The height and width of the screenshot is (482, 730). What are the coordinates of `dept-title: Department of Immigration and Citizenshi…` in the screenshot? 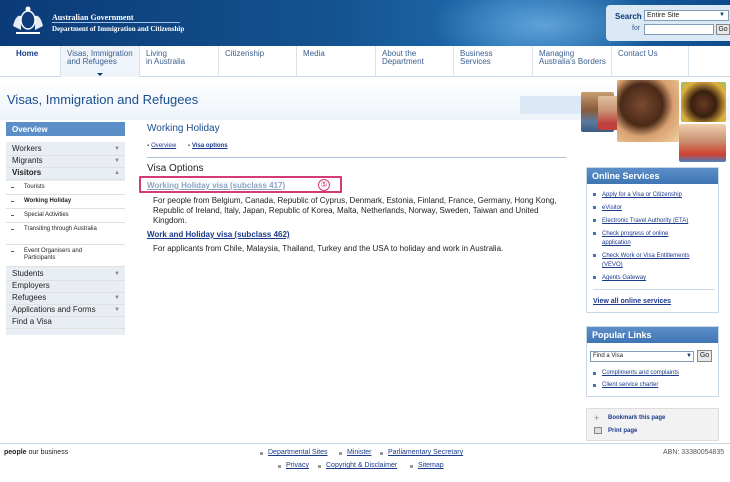 It's located at (118, 29).